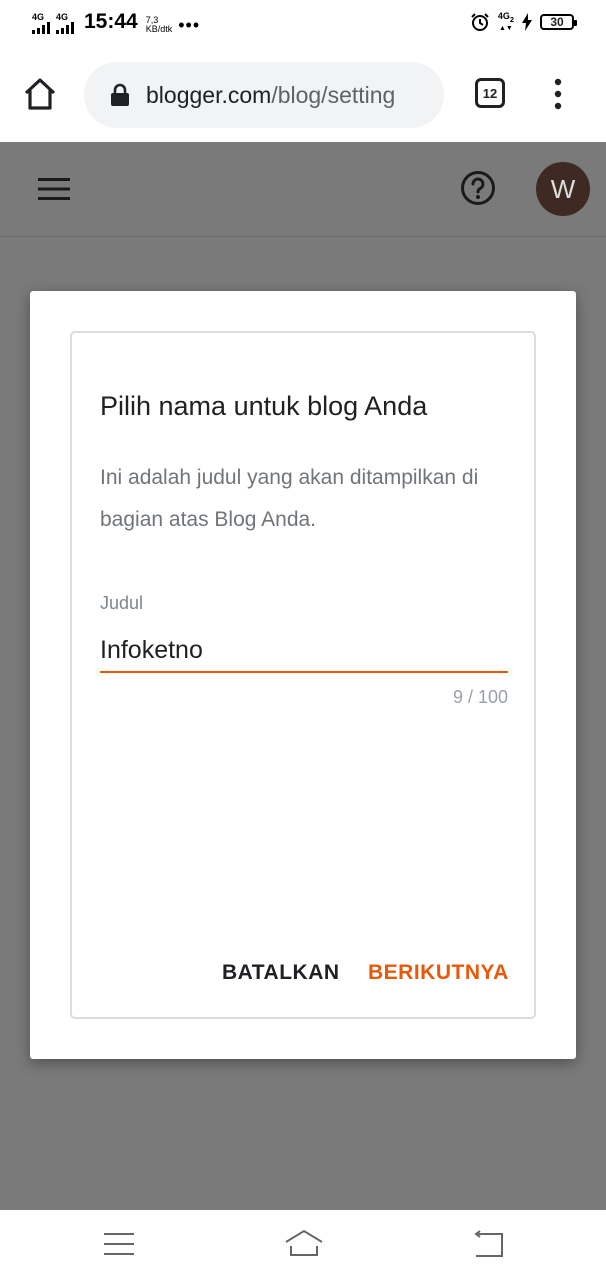 The height and width of the screenshot is (1280, 606). What do you see at coordinates (505, 17) in the screenshot?
I see `lte-label: 4G2` at bounding box center [505, 17].